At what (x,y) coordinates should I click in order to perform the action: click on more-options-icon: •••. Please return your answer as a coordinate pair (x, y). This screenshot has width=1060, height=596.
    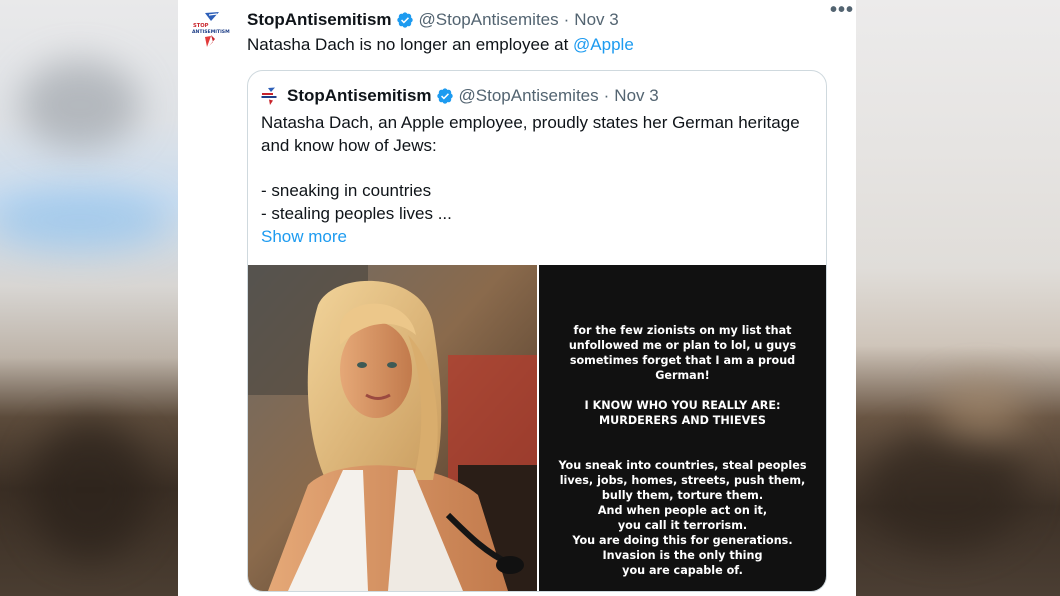
    Looking at the image, I should click on (842, 10).